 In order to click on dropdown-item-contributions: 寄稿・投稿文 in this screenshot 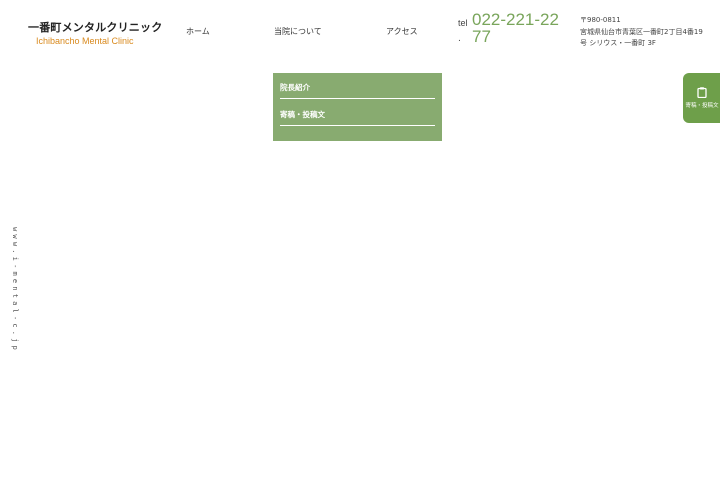, I will do `click(357, 113)`.